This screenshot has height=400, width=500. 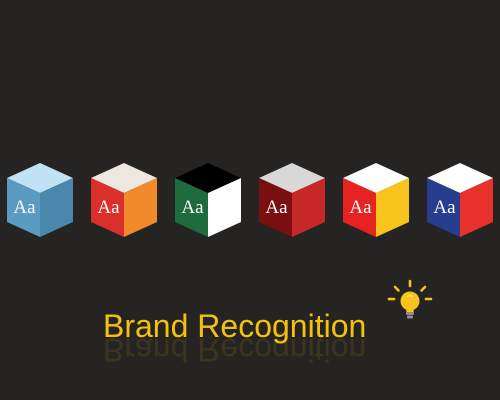 I want to click on cube-blue-red: Aa, so click(x=460, y=201).